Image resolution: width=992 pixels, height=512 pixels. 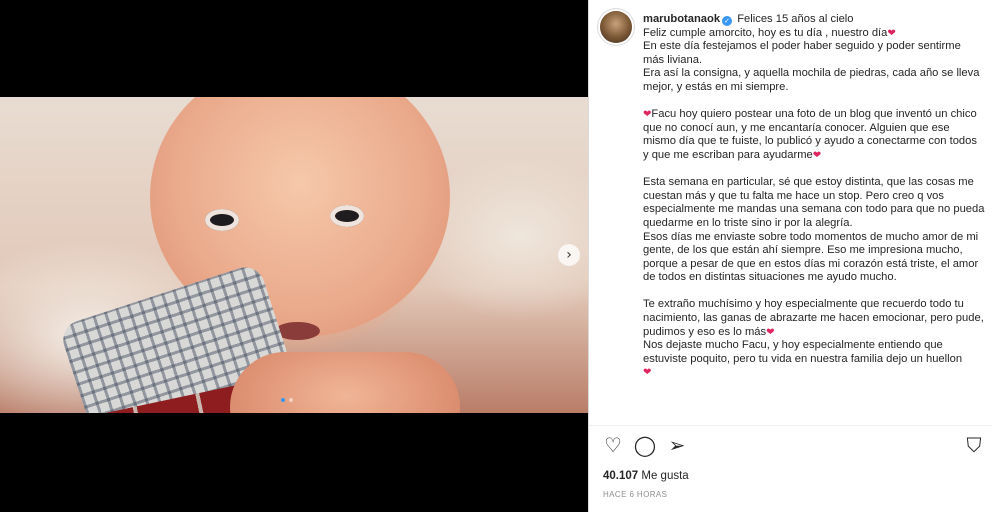 What do you see at coordinates (790, 425) in the screenshot?
I see `divider` at bounding box center [790, 425].